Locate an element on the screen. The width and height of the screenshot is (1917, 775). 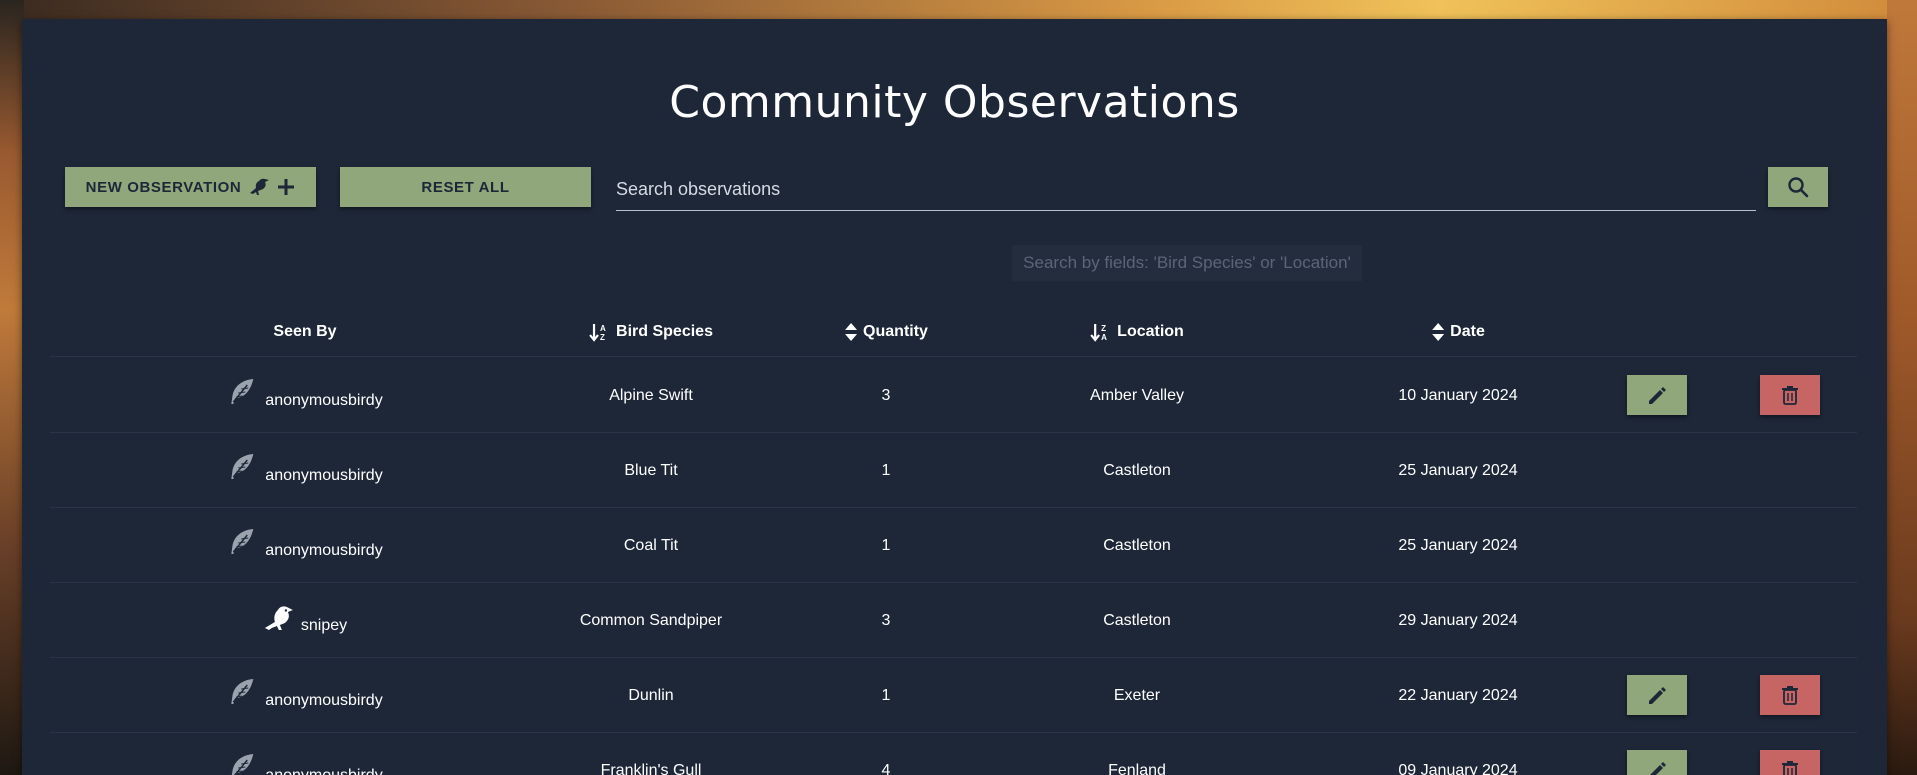
species-cell: Dunlin is located at coordinates (651, 695).